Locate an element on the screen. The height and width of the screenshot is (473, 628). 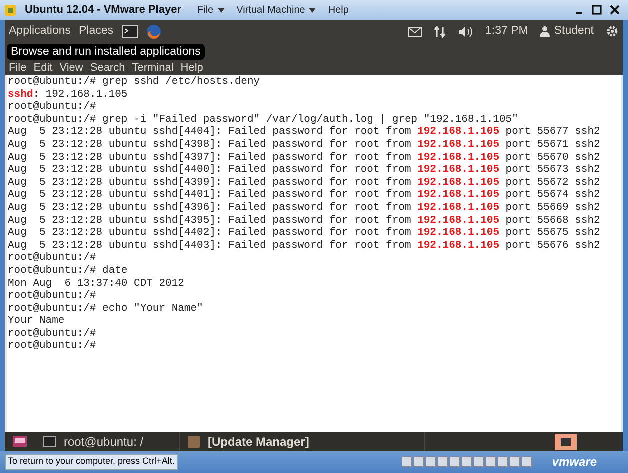
panel-menu: Applications is located at coordinates (40, 31).